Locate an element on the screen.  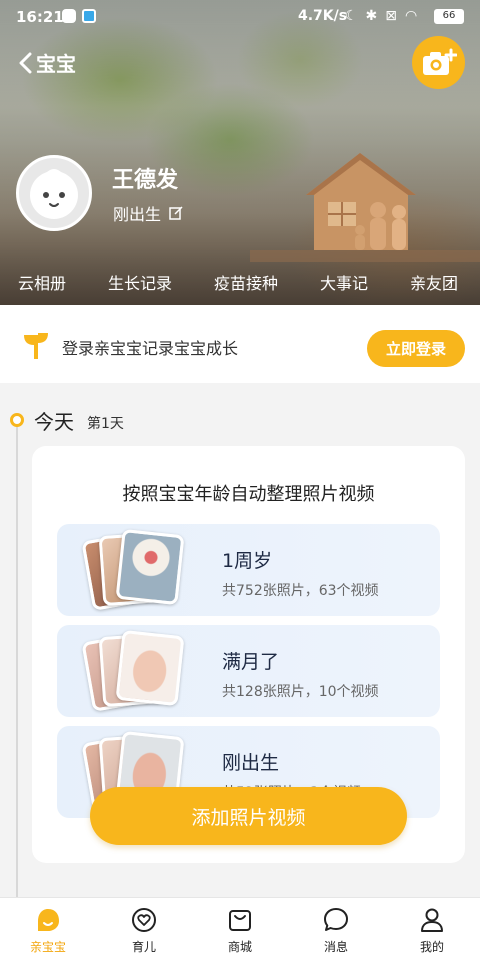
album-item-full-month: 满月了 共128张照片，10个视频 is located at coordinates (248, 671).